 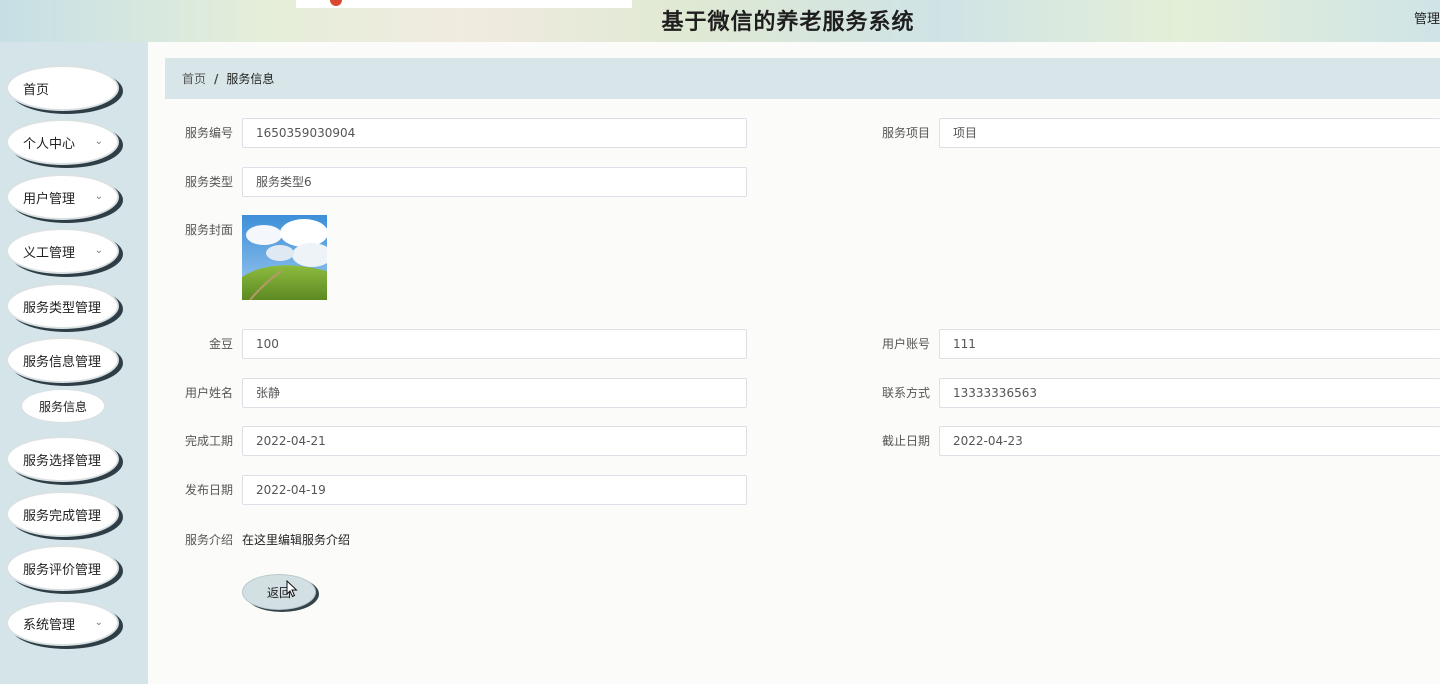 I want to click on sidebar-item-service-completion-management: 服务完成管理, so click(x=62, y=514).